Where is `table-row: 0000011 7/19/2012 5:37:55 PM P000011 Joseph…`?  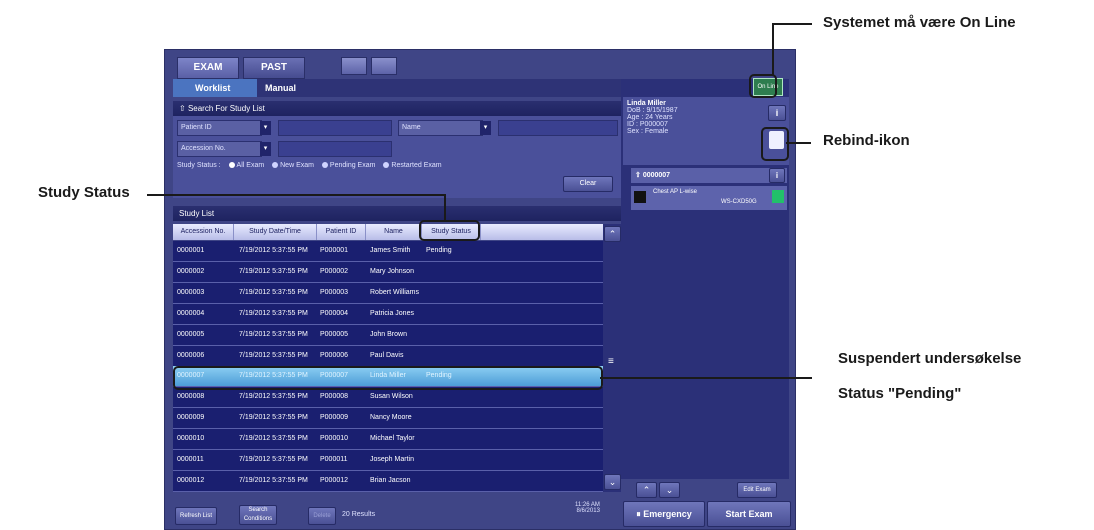 table-row: 0000011 7/19/2012 5:37:55 PM P000011 Joseph… is located at coordinates (388, 460).